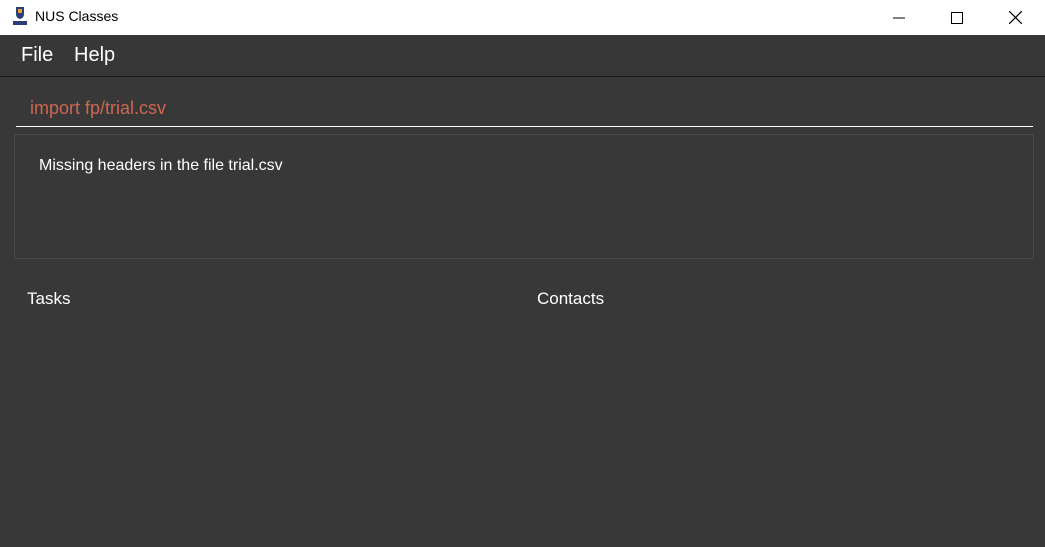 The width and height of the screenshot is (1045, 547). What do you see at coordinates (37, 55) in the screenshot?
I see `menu-file: File` at bounding box center [37, 55].